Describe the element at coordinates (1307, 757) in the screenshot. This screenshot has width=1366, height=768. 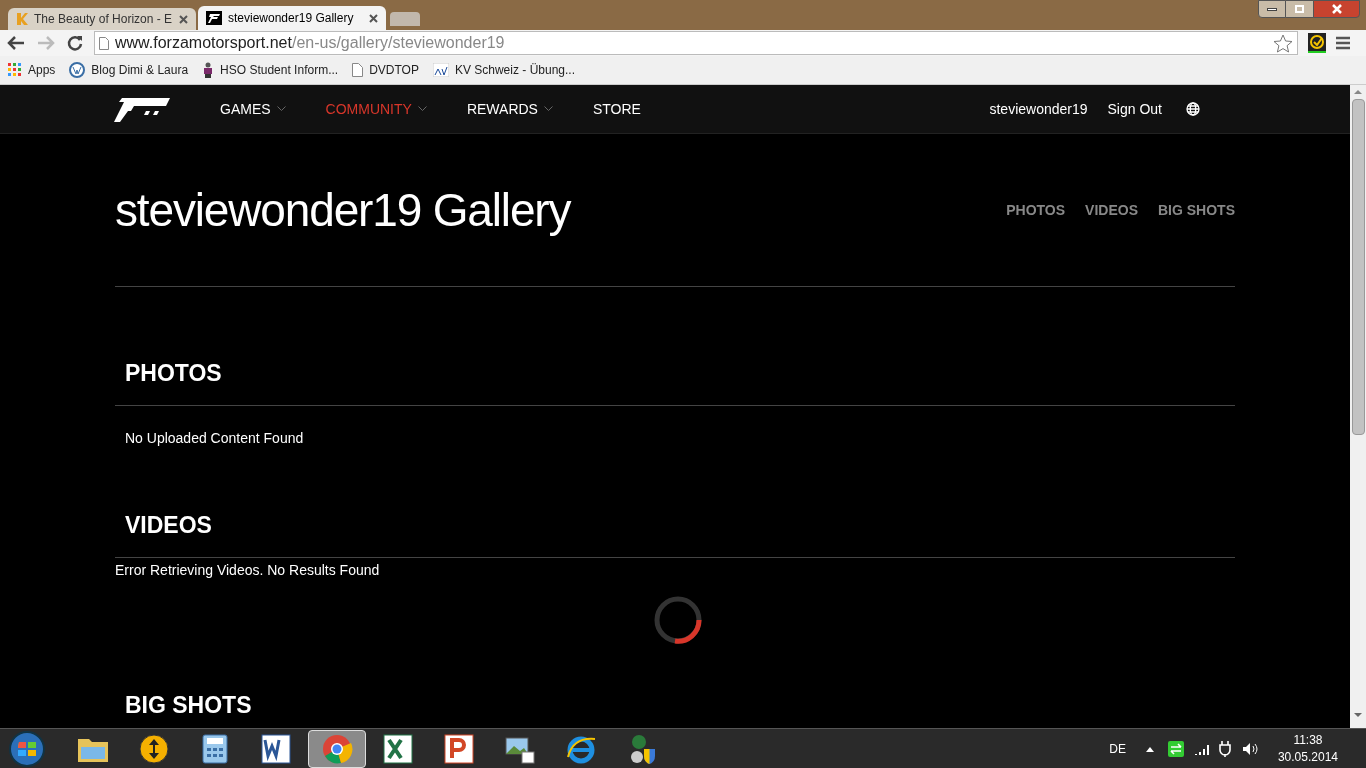
I see `clock-date: 30.05.2014` at that location.